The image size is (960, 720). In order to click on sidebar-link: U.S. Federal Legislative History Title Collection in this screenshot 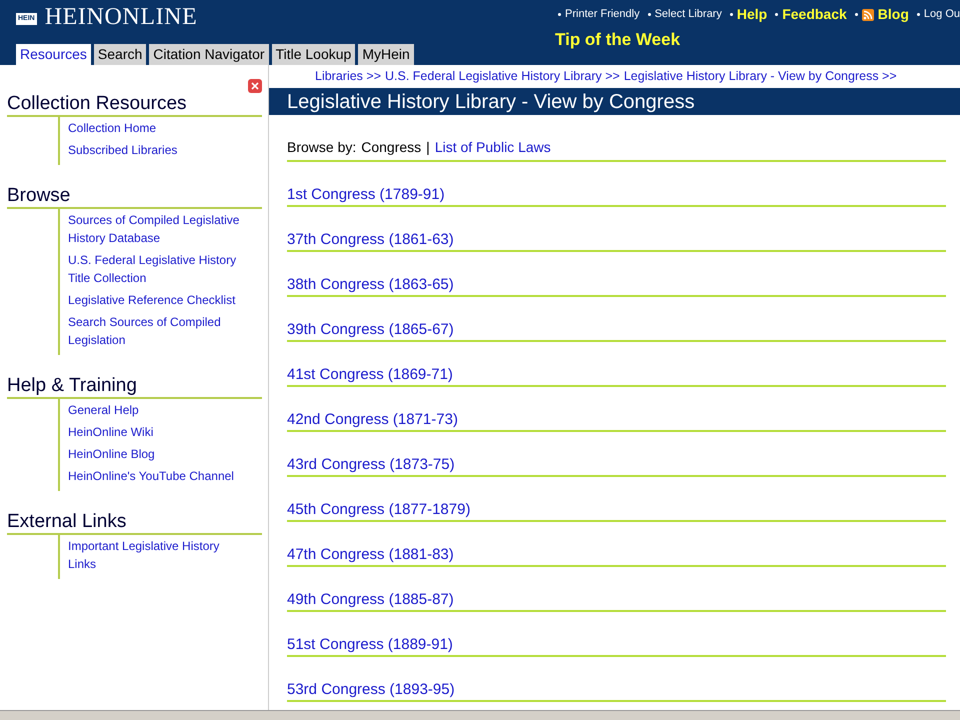, I will do `click(158, 269)`.